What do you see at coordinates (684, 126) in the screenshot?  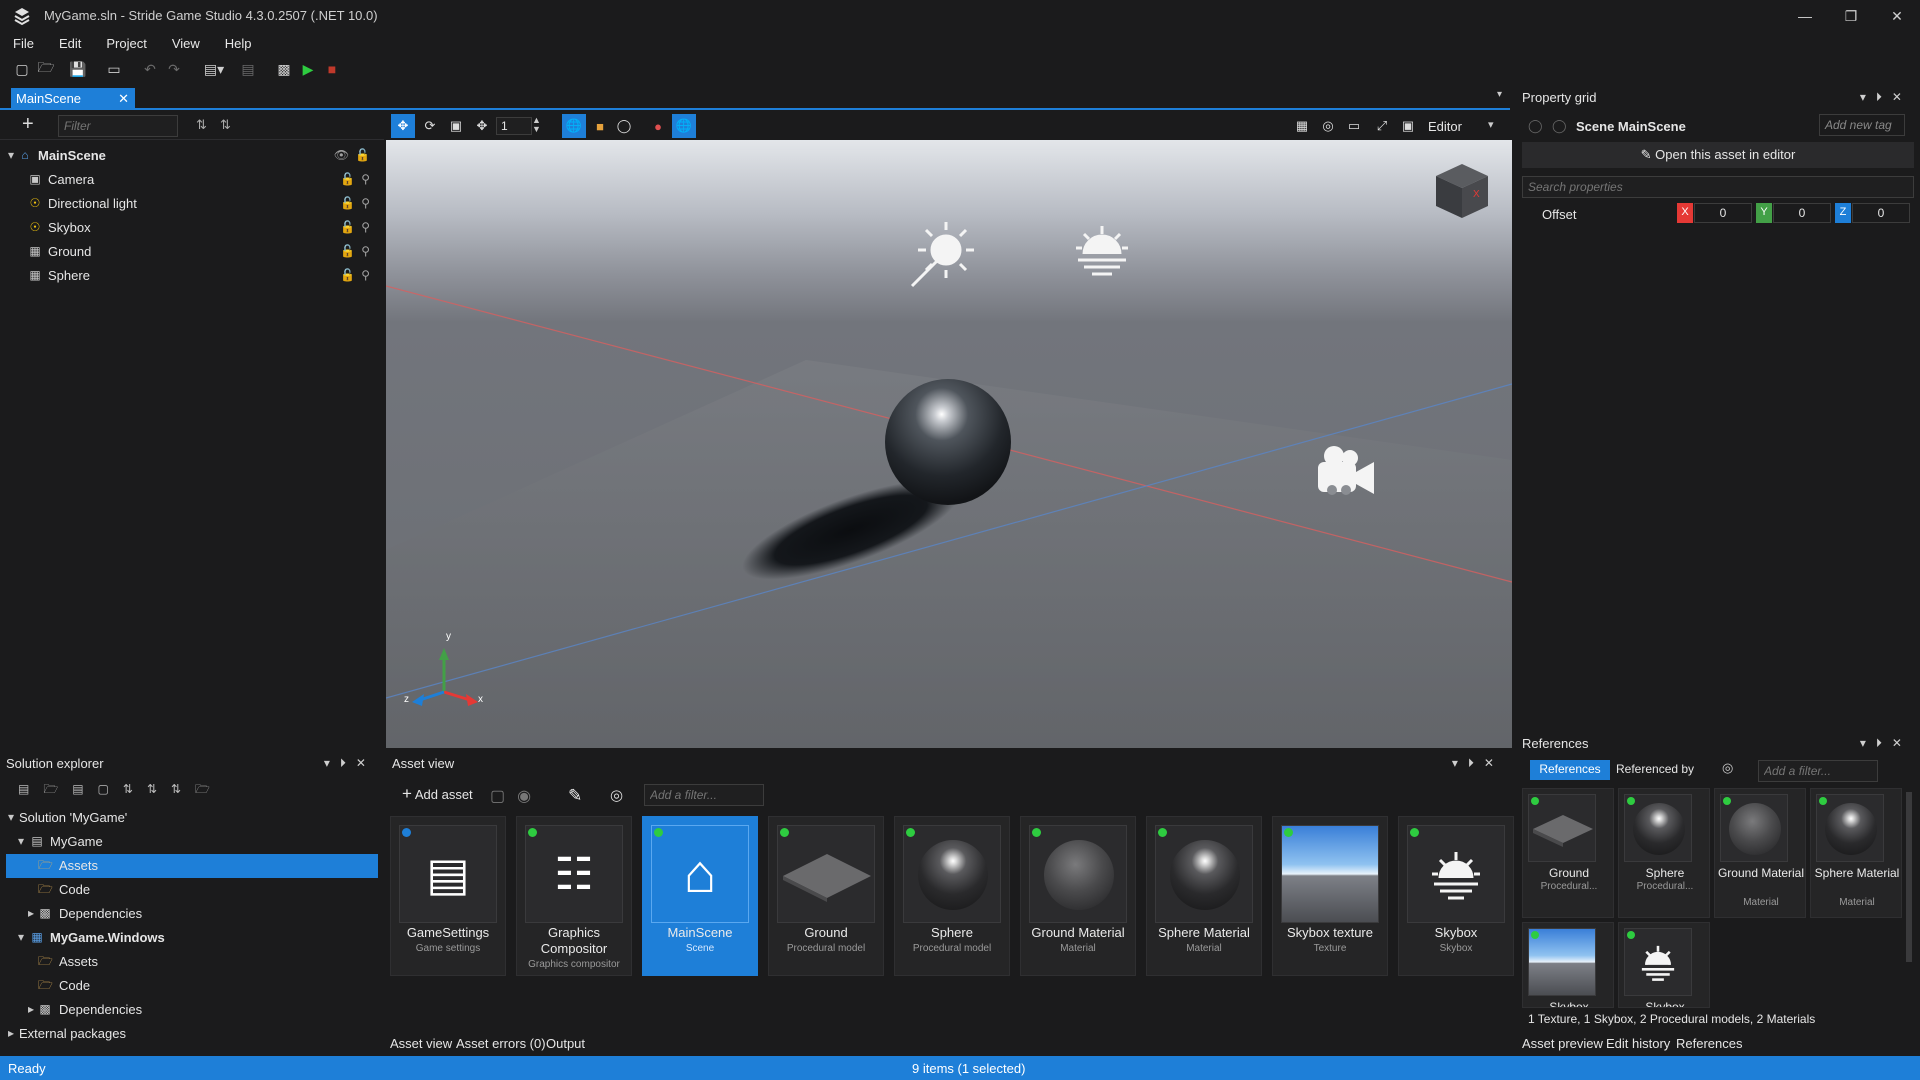 I see `grid-toggle-icon: 🌐` at bounding box center [684, 126].